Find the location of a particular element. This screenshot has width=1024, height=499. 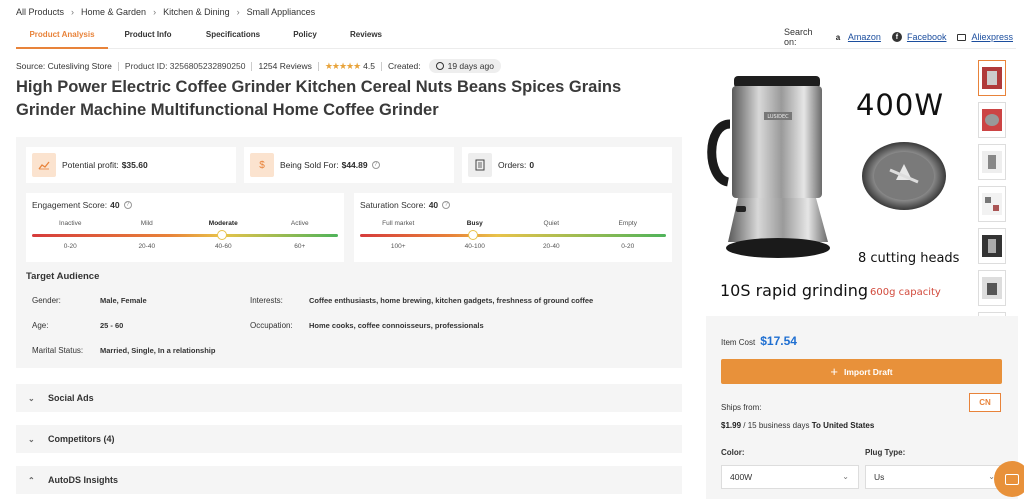

brand-plate: LUSIDEC is located at coordinates (778, 117).